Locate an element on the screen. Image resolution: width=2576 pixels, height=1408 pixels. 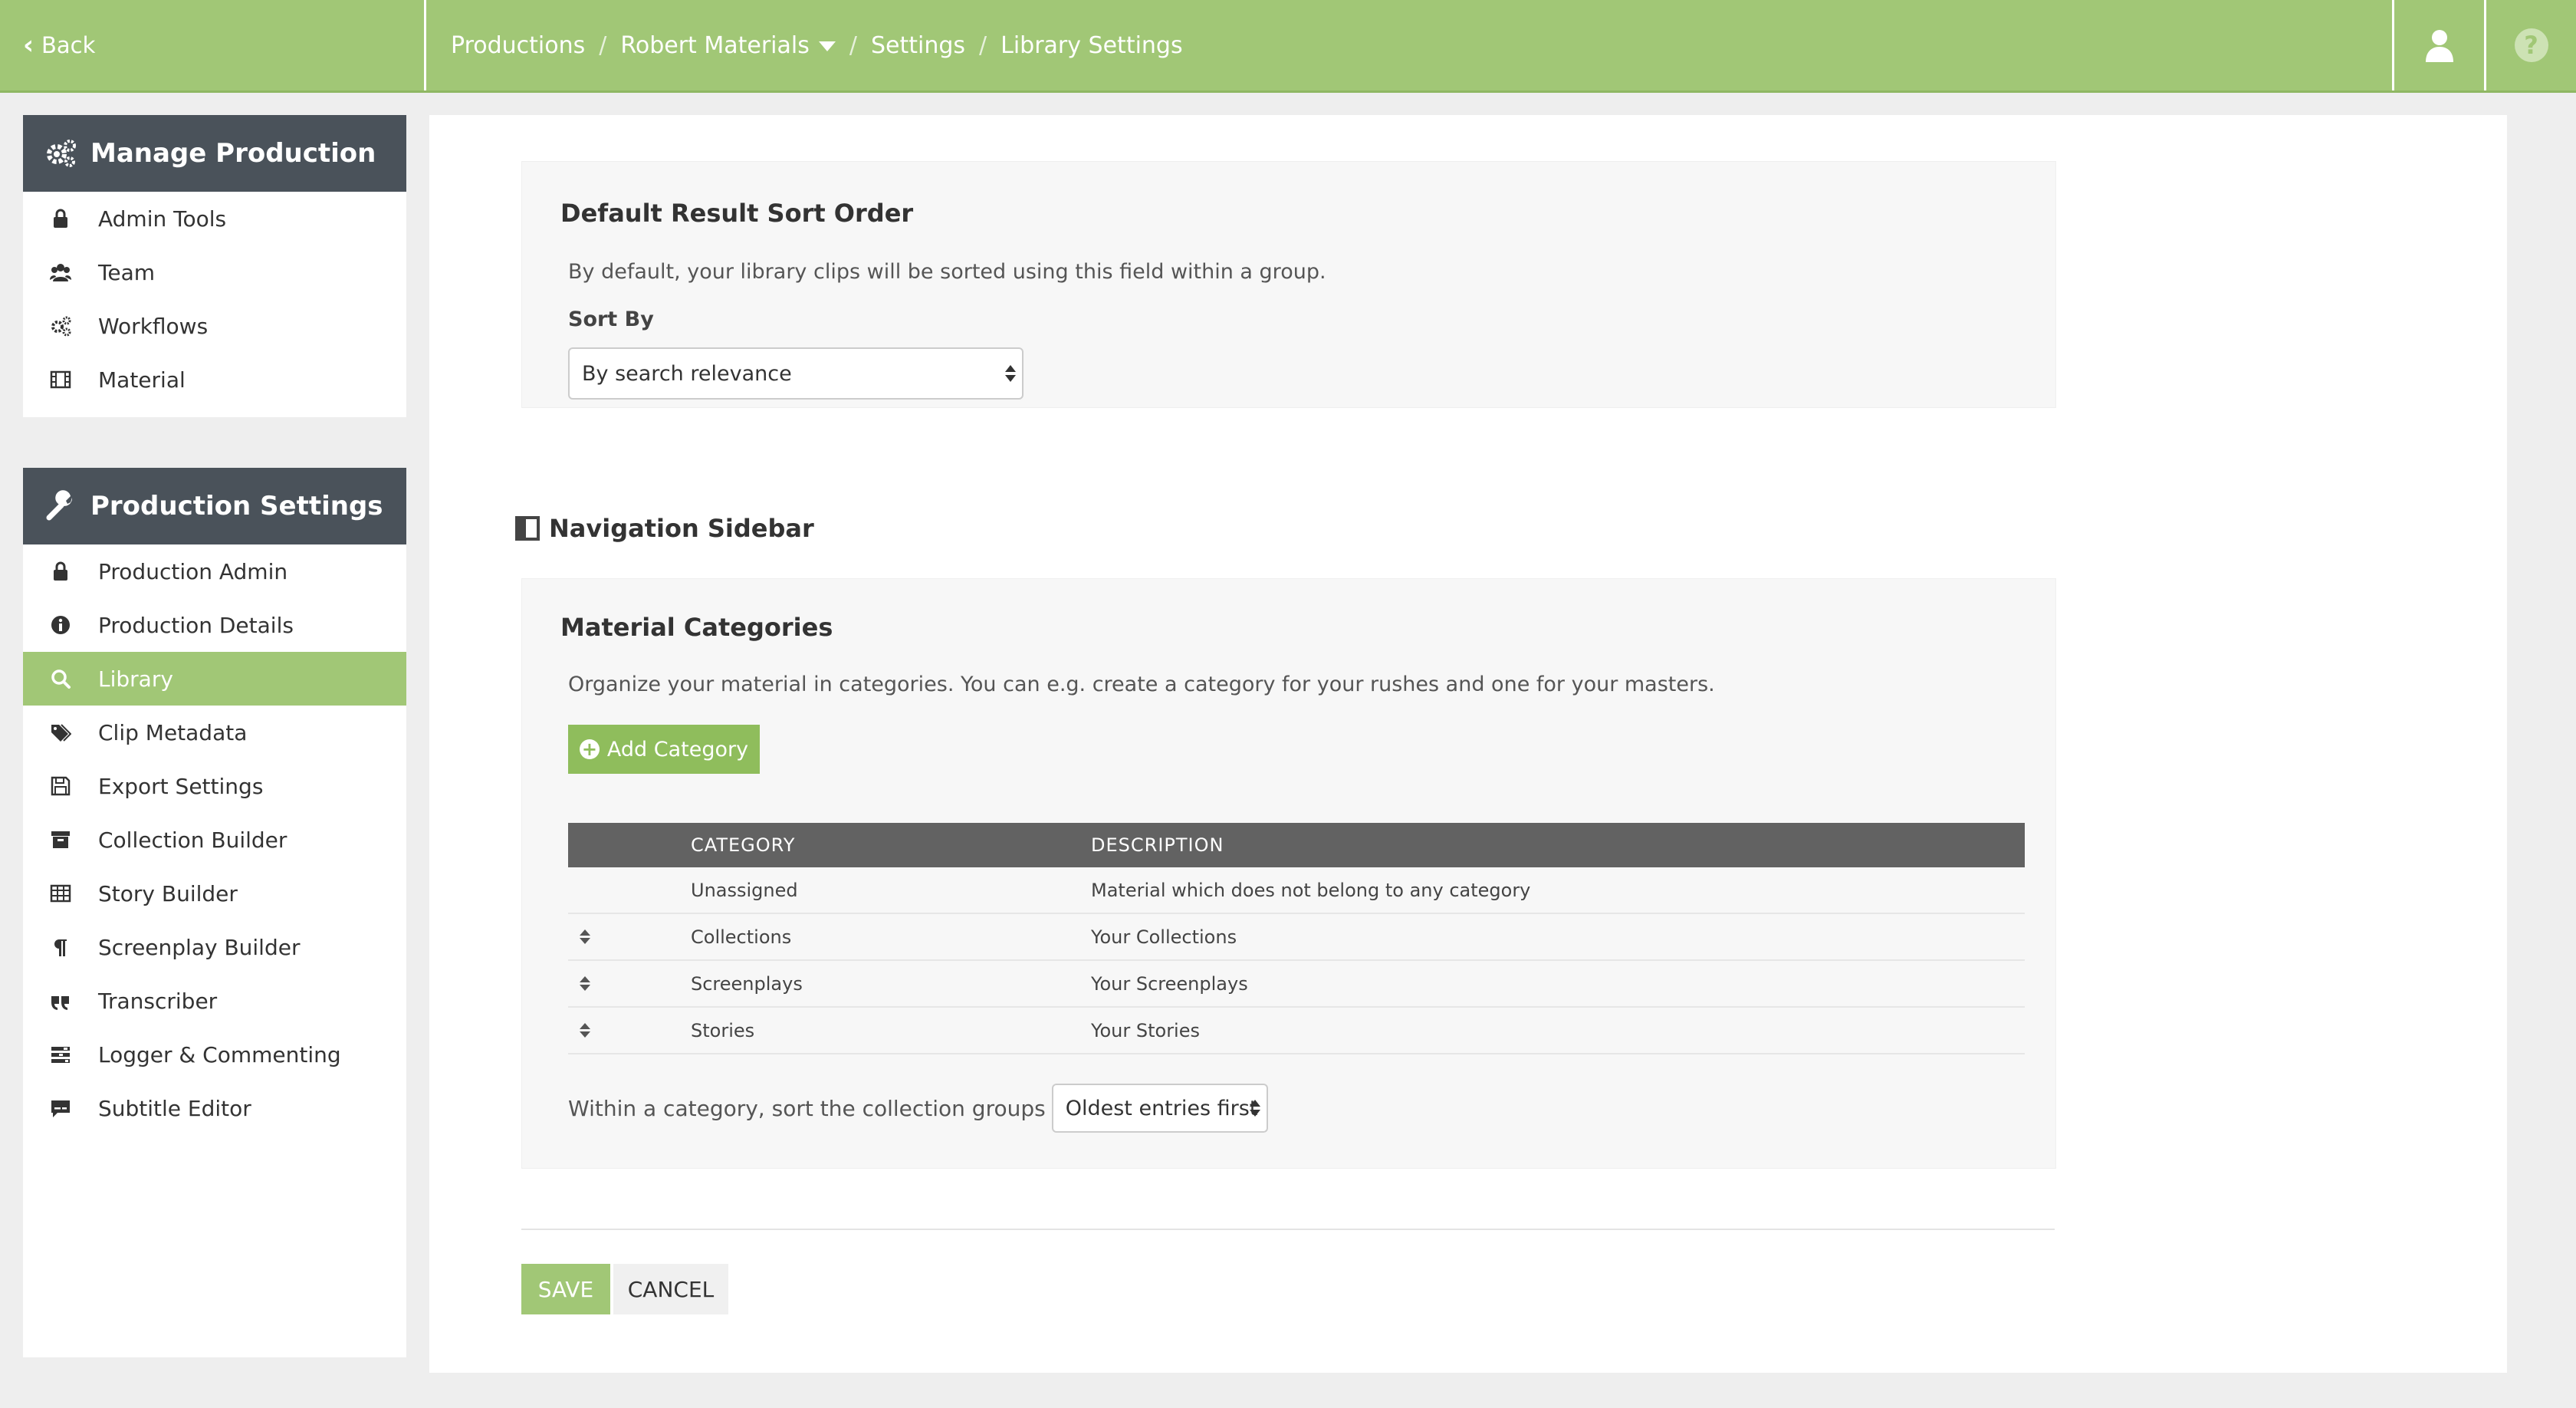
help-icon: ? is located at coordinates (2531, 45).